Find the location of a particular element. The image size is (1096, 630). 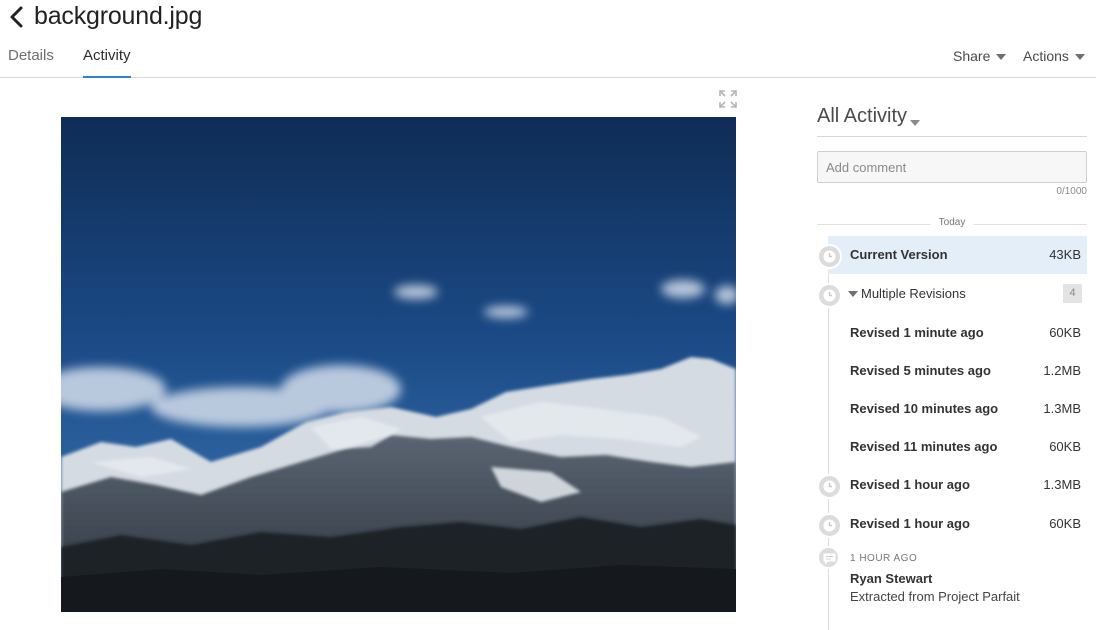

multiple-revisions-row: Multiple Revisions 4 is located at coordinates (952, 294).